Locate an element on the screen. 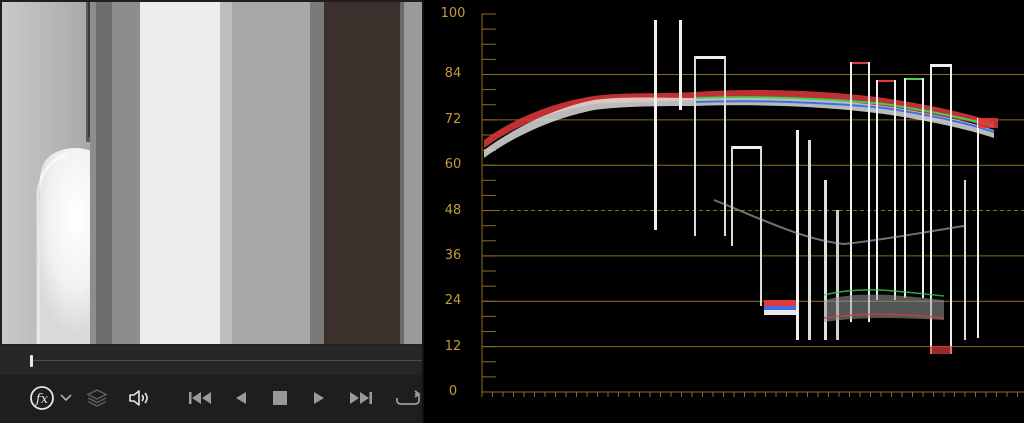 This screenshot has height=423, width=1024. stop-icon is located at coordinates (280, 398).